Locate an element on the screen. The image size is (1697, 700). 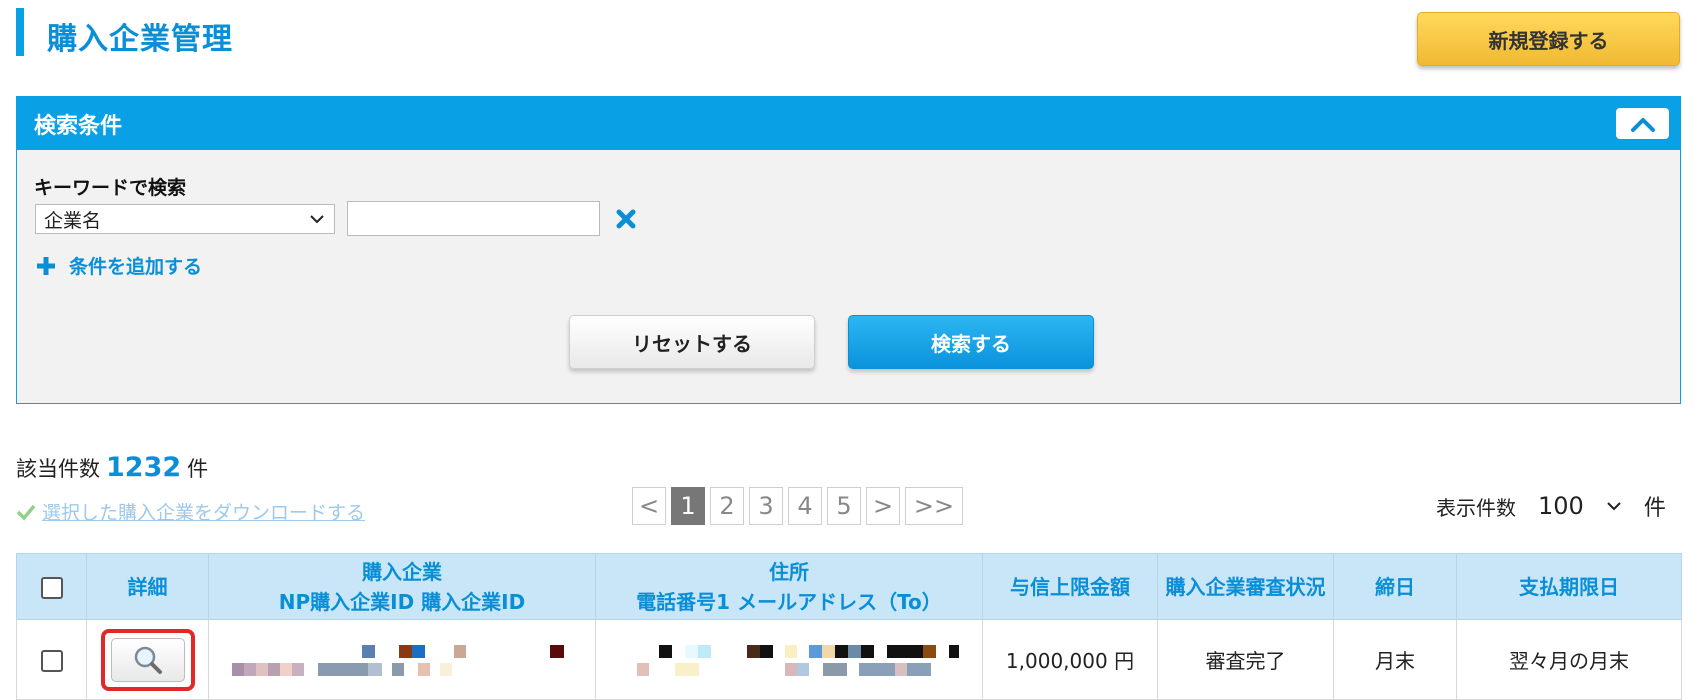
per-page-select: 100 is located at coordinates (1580, 506).